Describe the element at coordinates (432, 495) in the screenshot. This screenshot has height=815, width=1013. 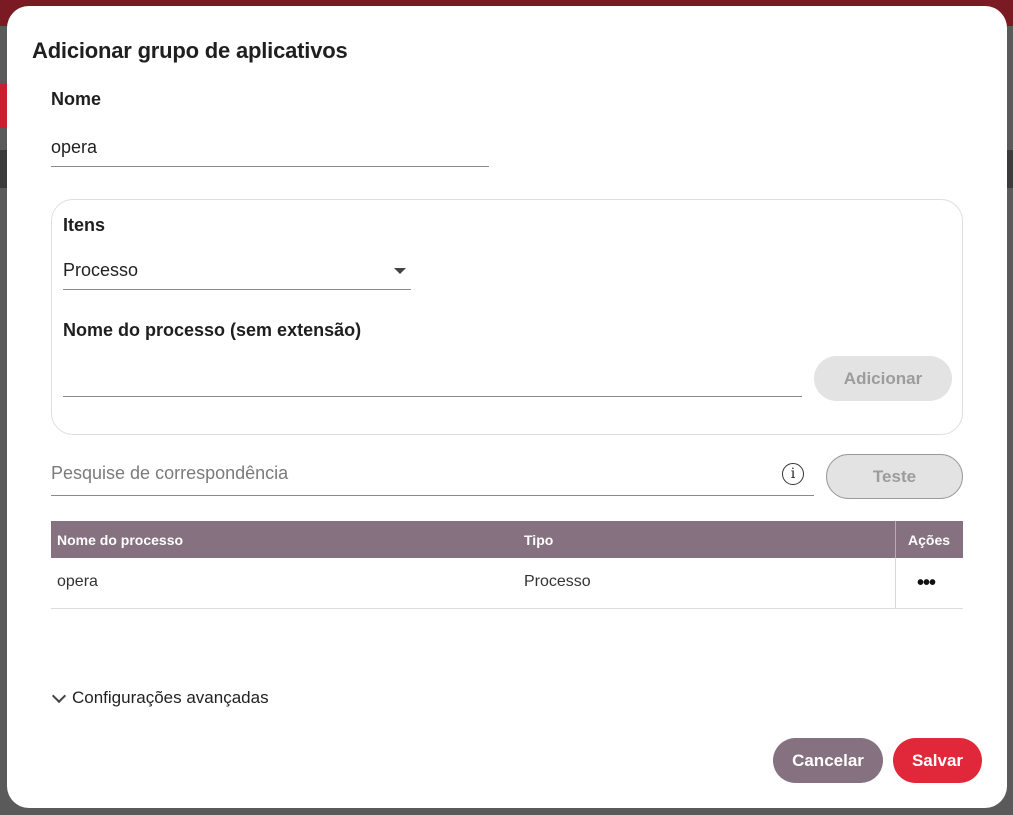
I see `match-search-underline` at that location.